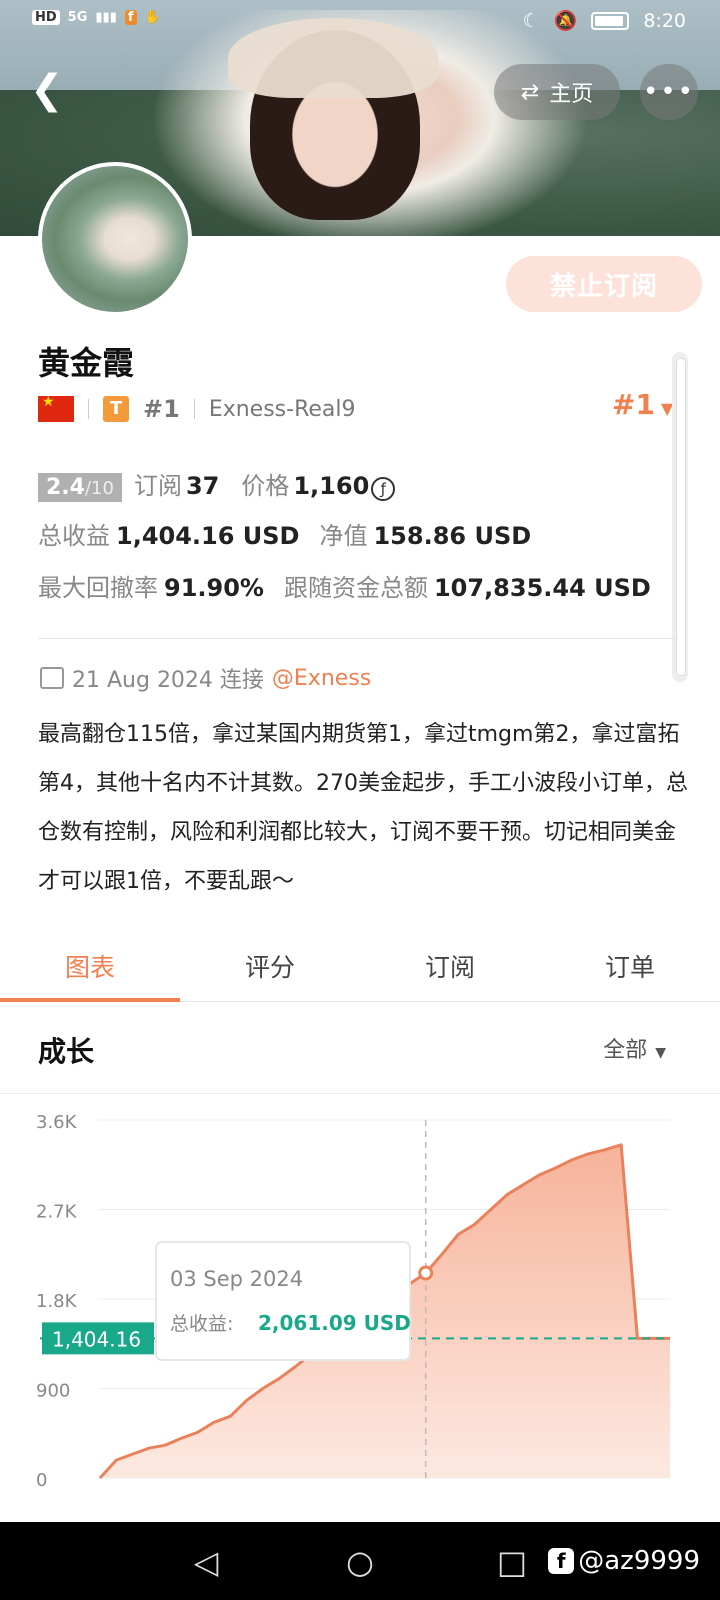 The image size is (720, 1600). I want to click on meta-row: T #1 Exness-Real9, so click(197, 409).